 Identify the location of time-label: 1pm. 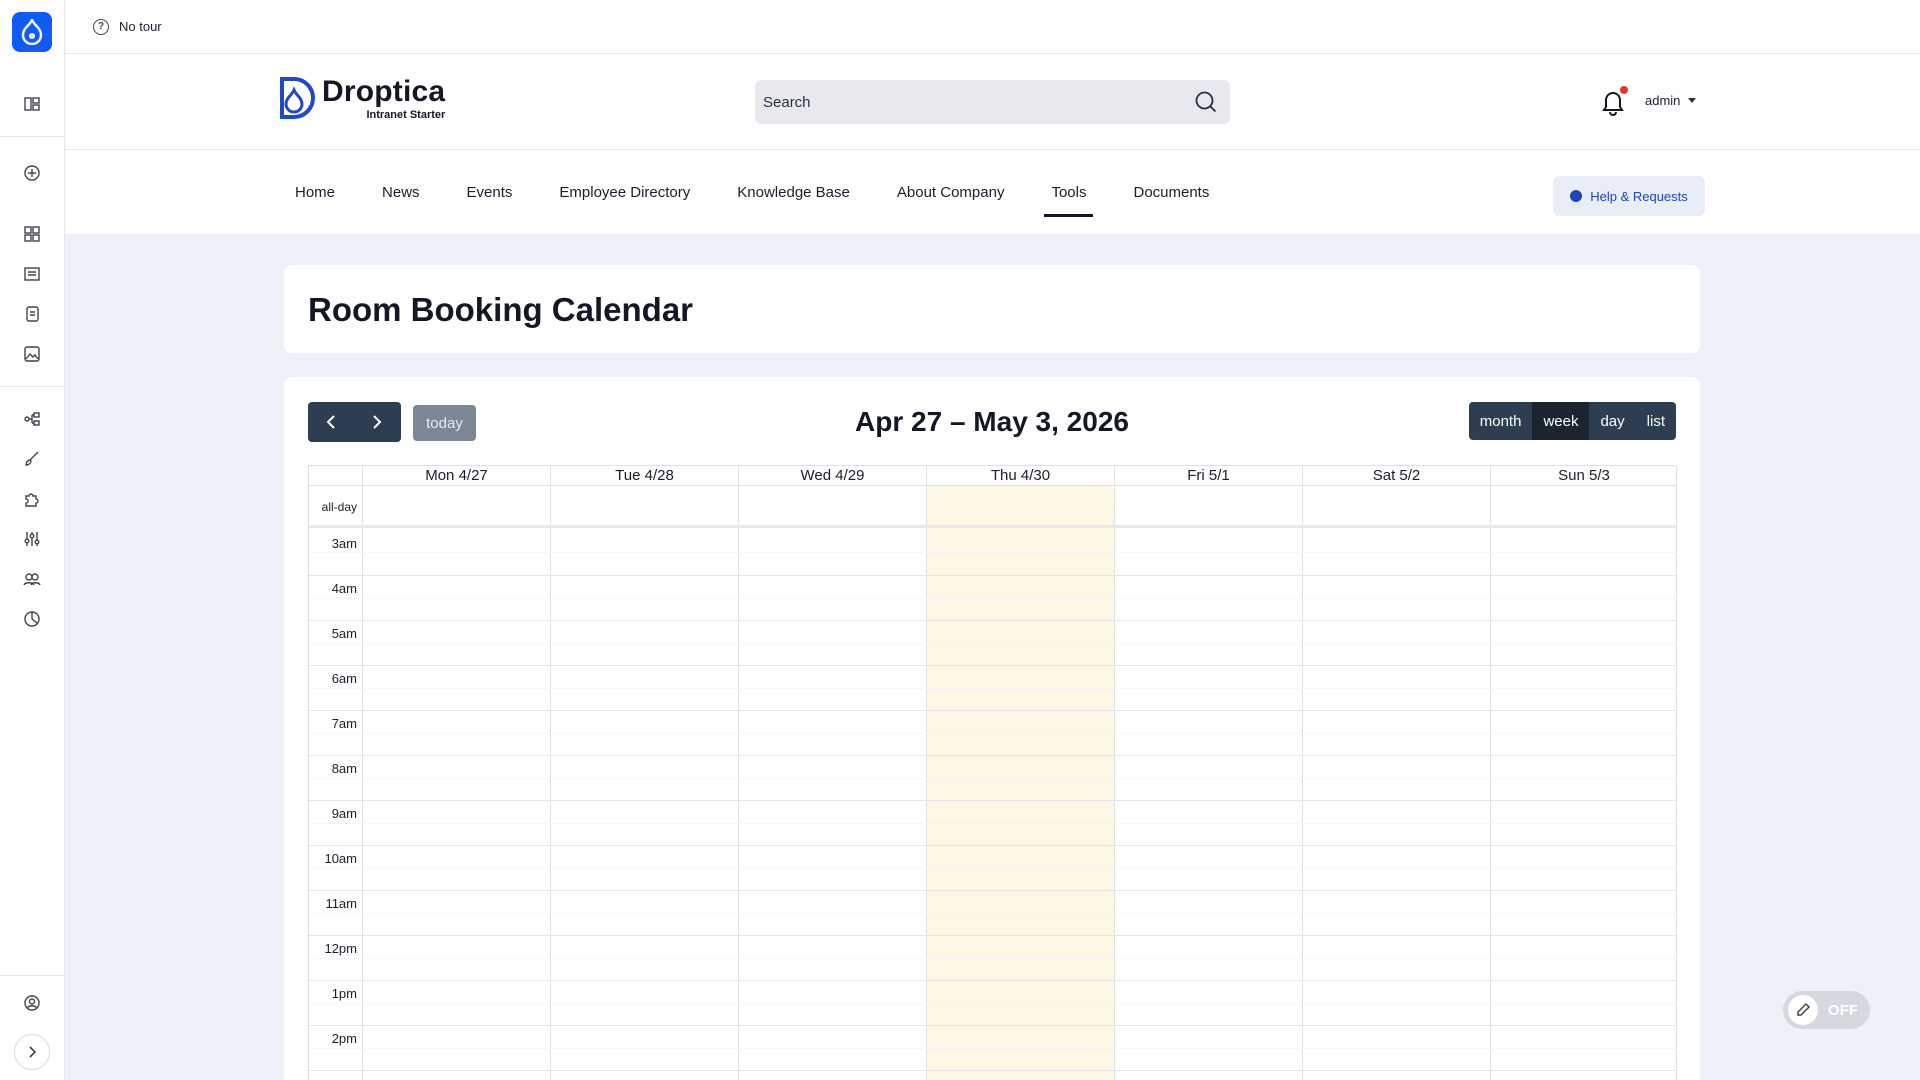
(344, 993).